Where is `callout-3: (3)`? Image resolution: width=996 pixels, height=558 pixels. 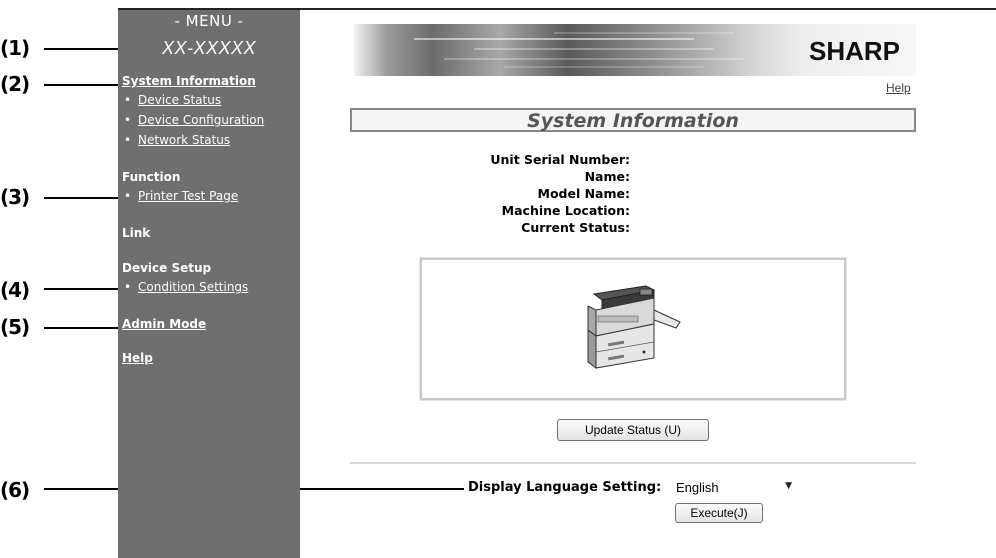
callout-3: (3) is located at coordinates (15, 197).